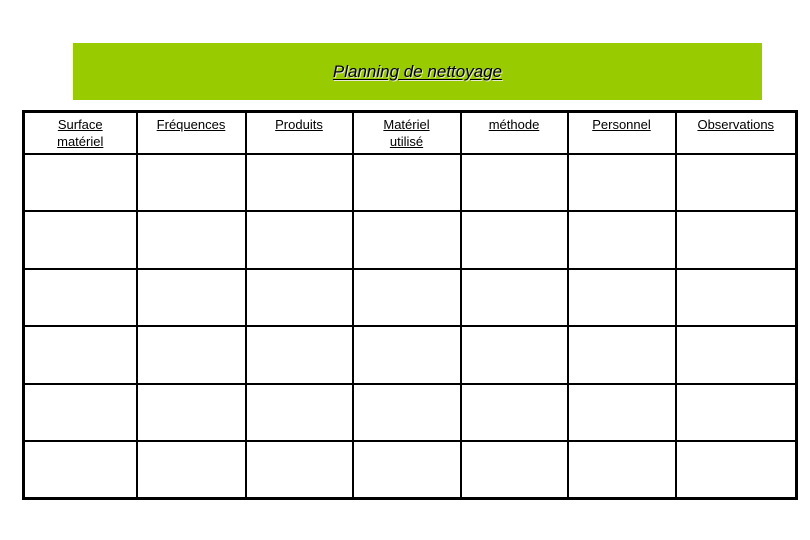 The image size is (810, 540). What do you see at coordinates (80, 141) in the screenshot?
I see `header-line: matériel` at bounding box center [80, 141].